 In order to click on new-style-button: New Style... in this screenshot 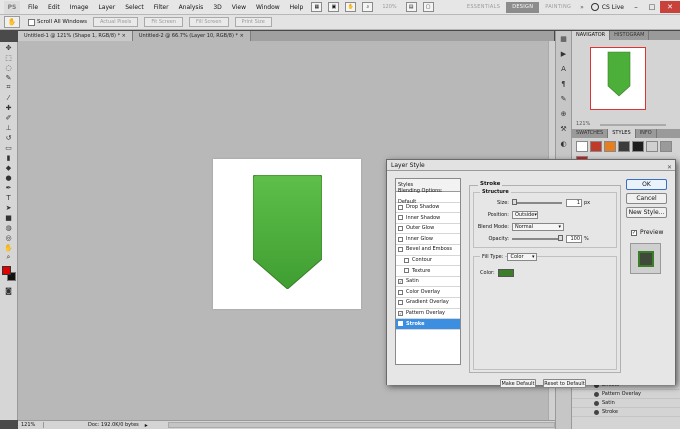, I will do `click(646, 212)`.